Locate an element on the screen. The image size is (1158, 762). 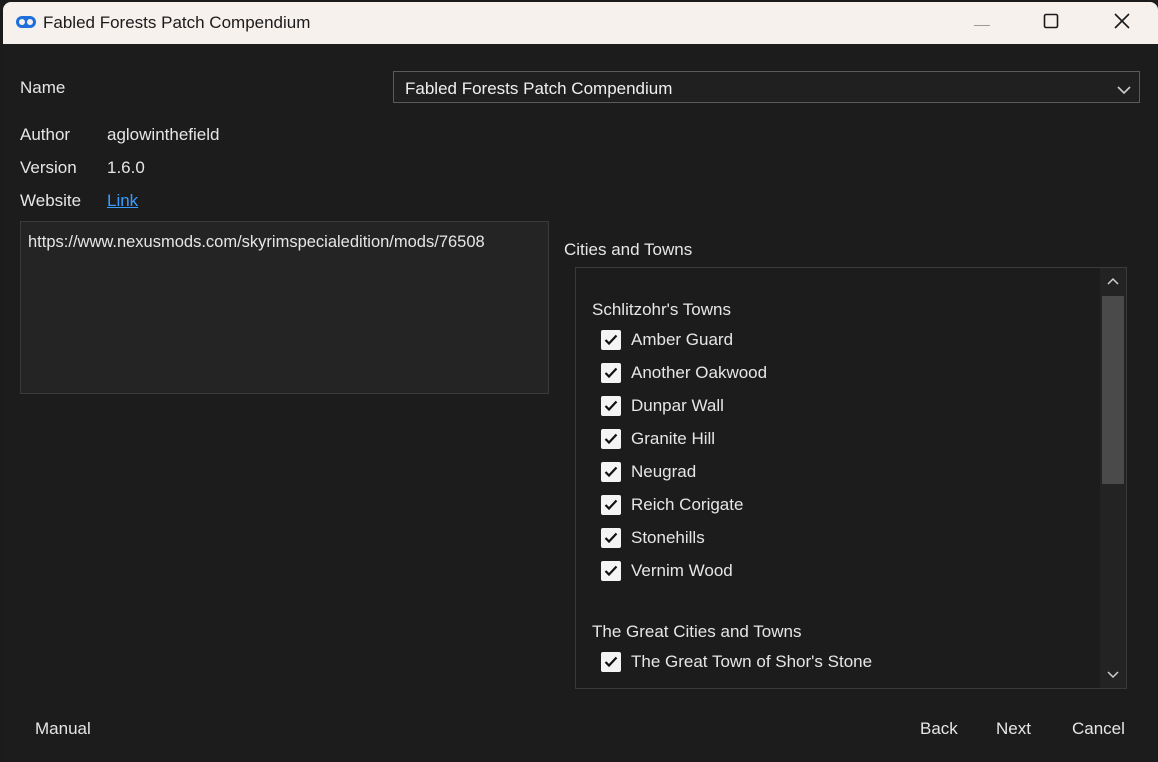
option-item: Vernim Wood is located at coordinates (667, 571).